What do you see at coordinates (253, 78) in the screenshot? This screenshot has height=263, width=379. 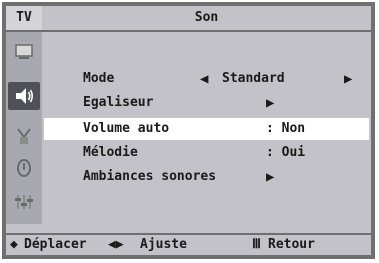 I see `mode-value: Standard` at bounding box center [253, 78].